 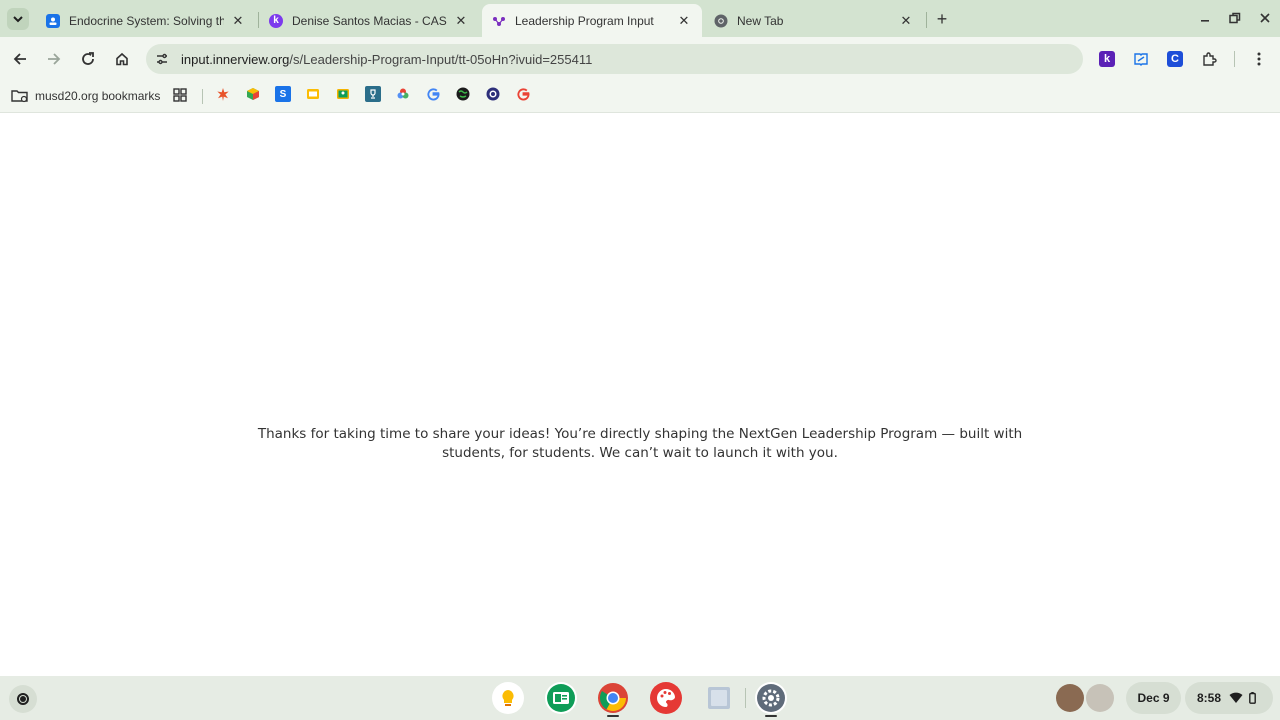 I want to click on tab-leadership: Leadership Program Input ✕, so click(x=592, y=20).